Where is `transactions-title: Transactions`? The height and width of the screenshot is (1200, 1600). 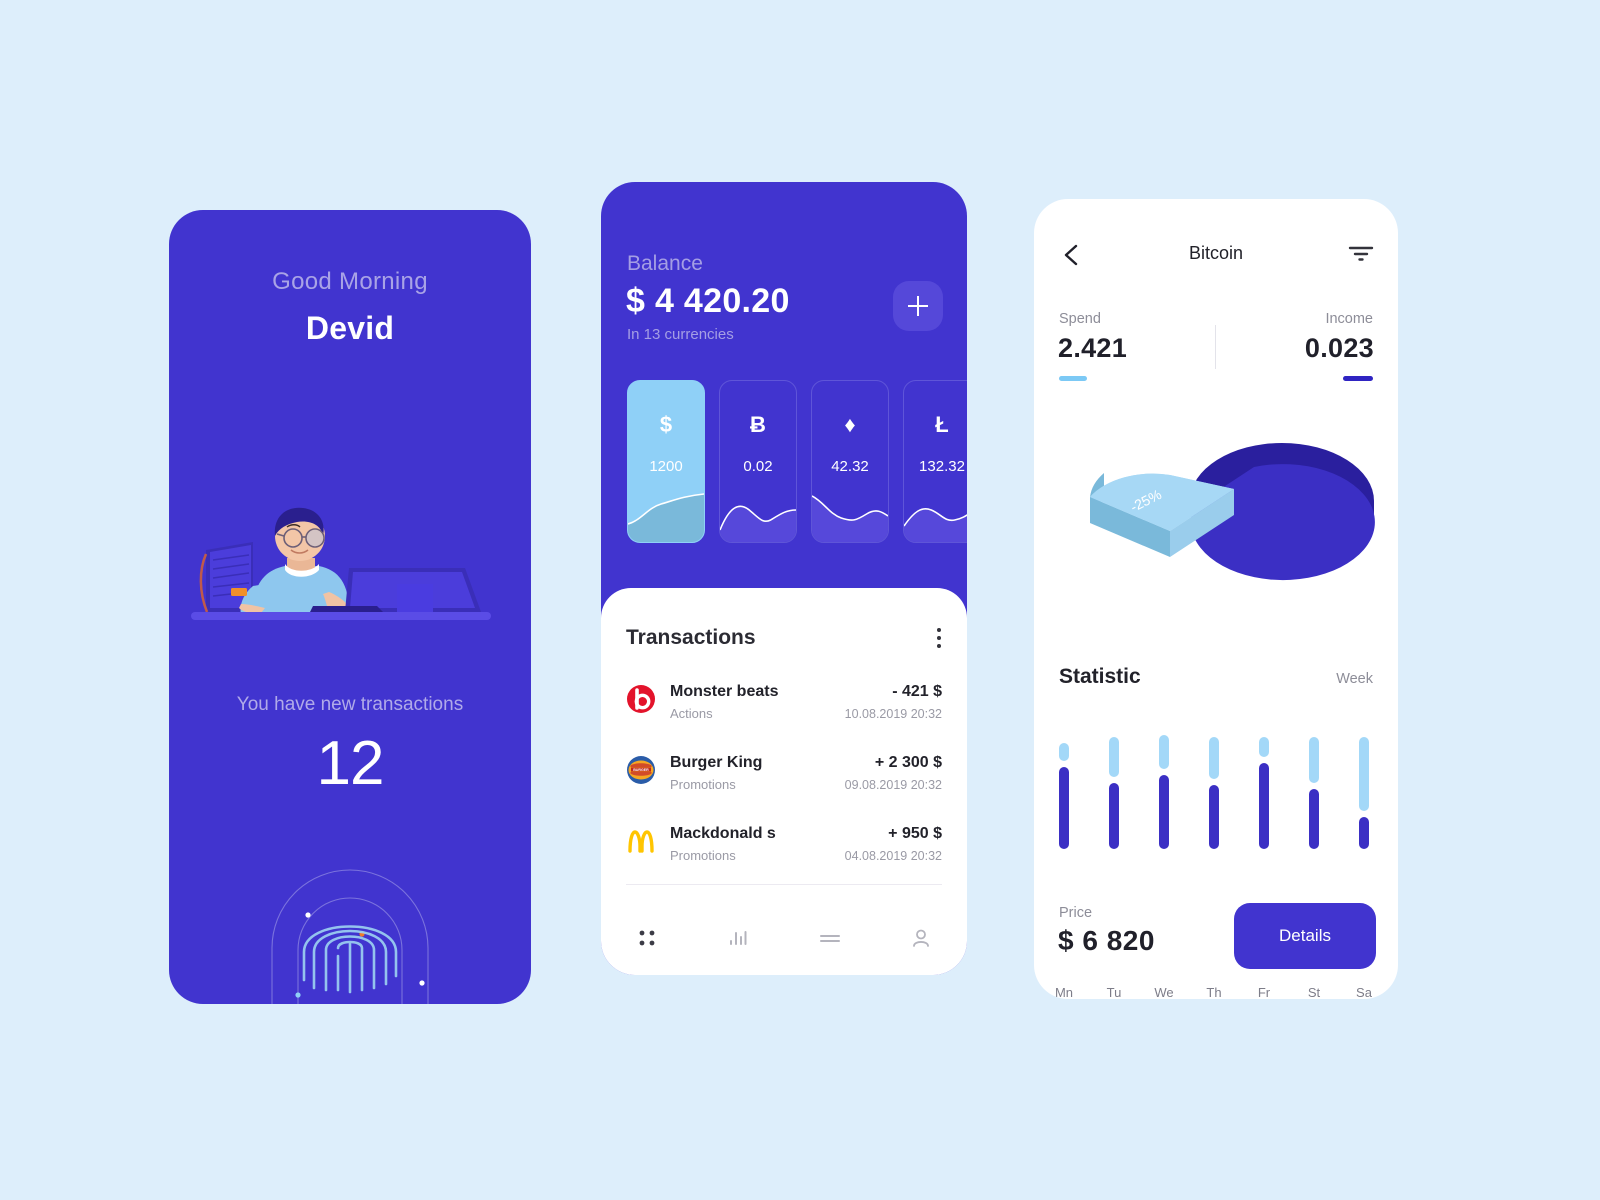
transactions-title: Transactions is located at coordinates (691, 637).